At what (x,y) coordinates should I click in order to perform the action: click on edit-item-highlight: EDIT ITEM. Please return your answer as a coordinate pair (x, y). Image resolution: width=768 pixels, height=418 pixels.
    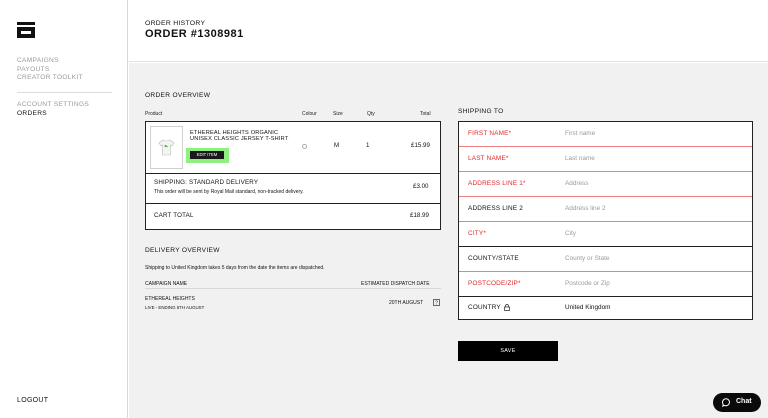
    Looking at the image, I should click on (207, 155).